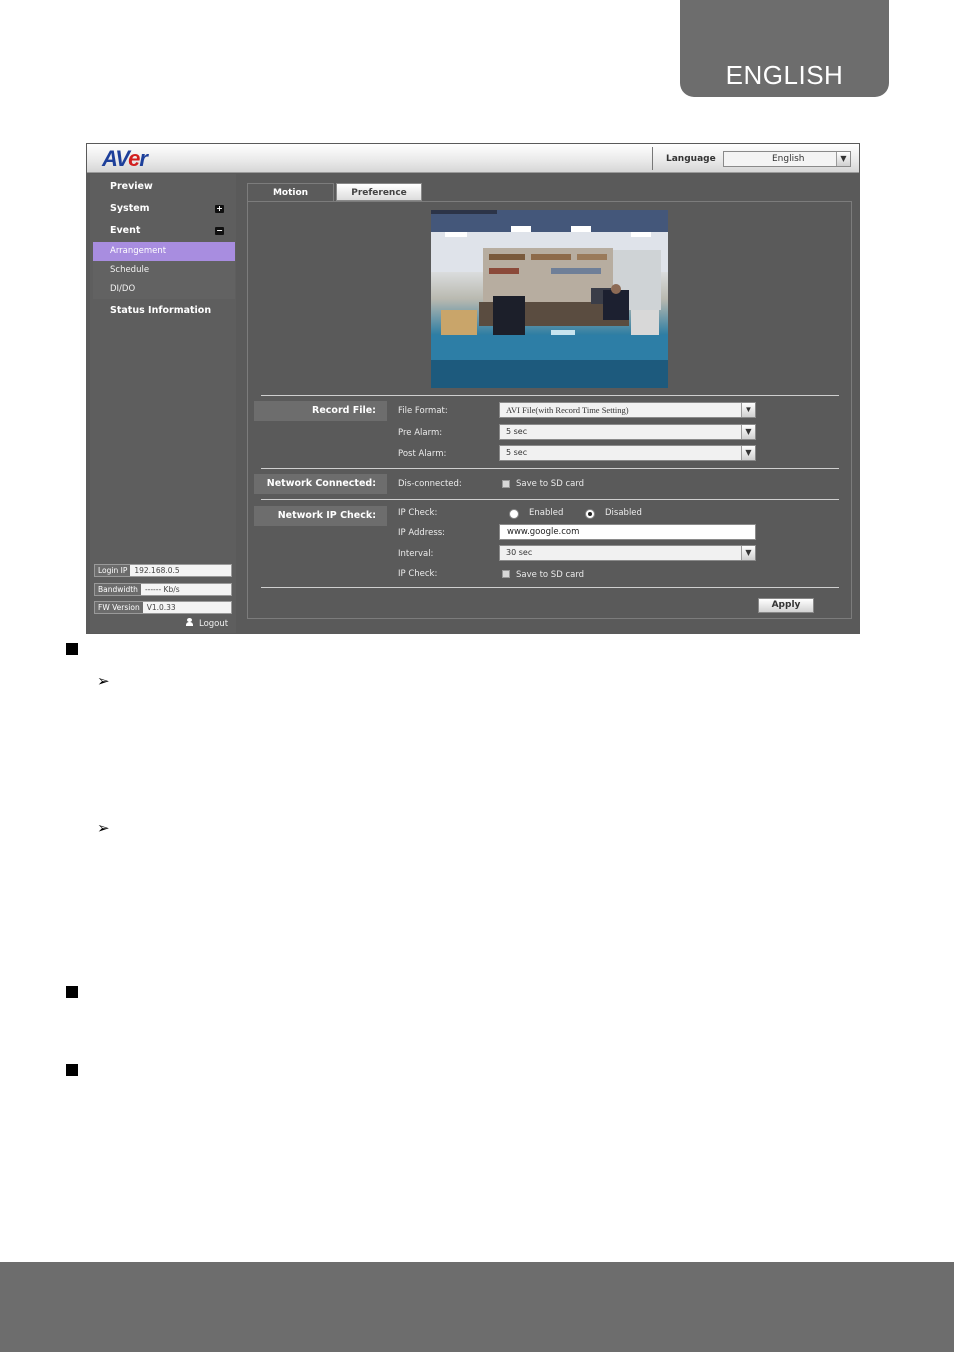 The width and height of the screenshot is (954, 1352). Describe the element at coordinates (550, 484) in the screenshot. I see `save-sd-label: Save to SD card` at that location.